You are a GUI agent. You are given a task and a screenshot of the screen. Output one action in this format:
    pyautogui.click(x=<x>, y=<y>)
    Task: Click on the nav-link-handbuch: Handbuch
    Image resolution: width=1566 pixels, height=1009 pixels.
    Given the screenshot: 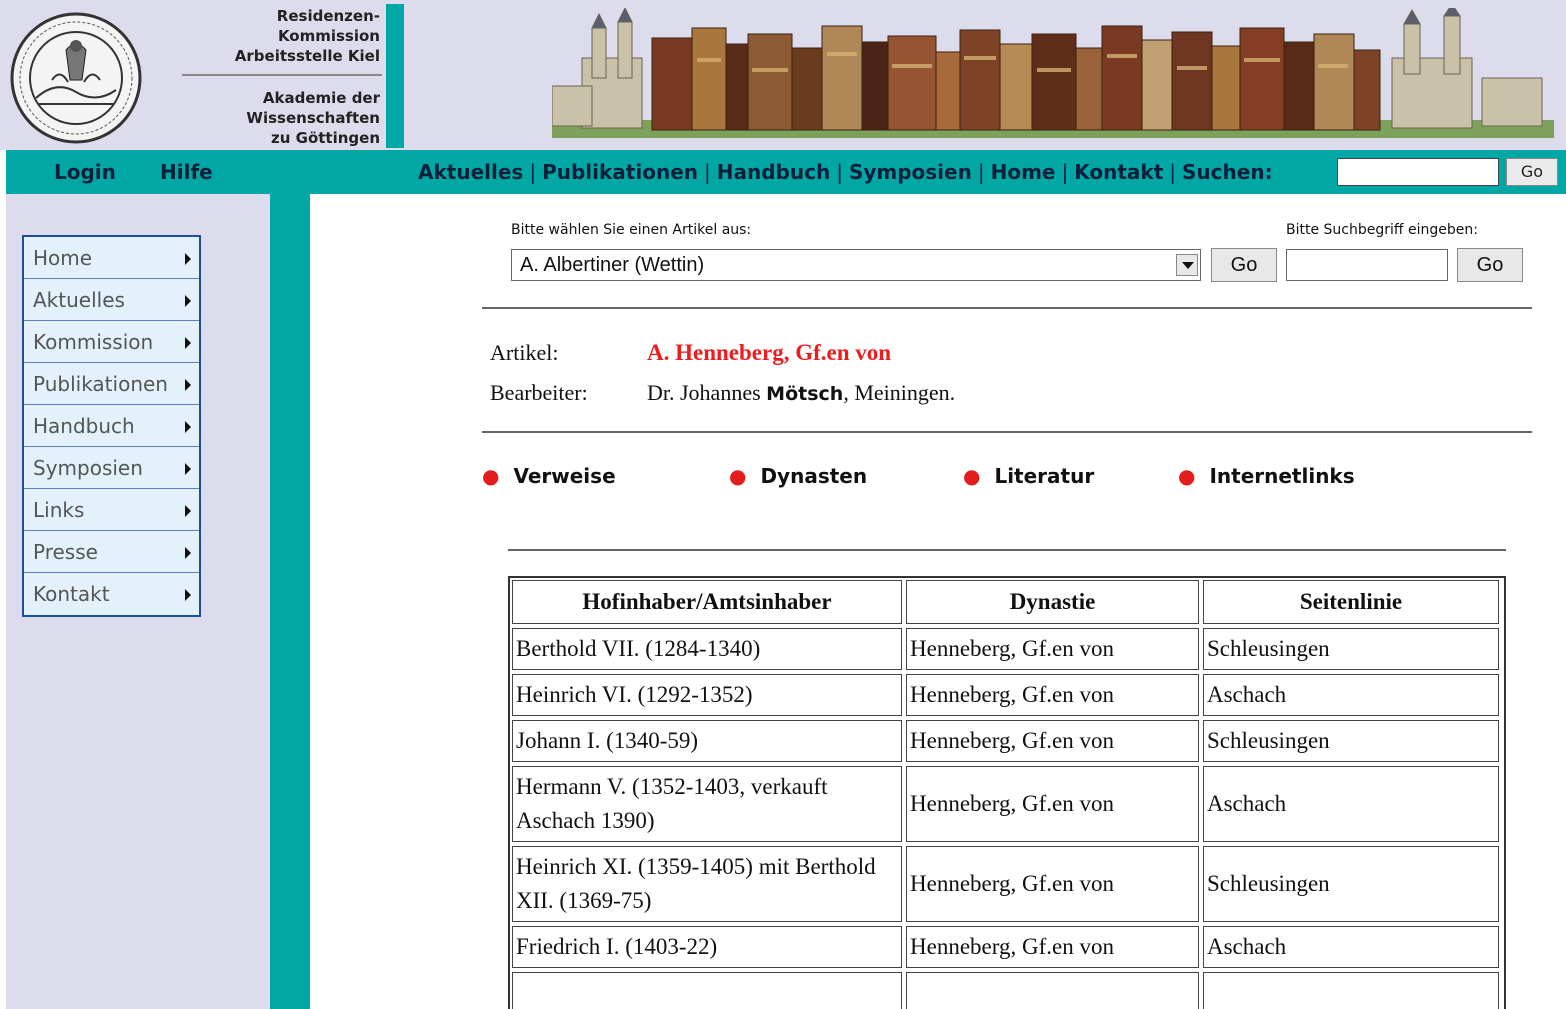 What is the action you would take?
    pyautogui.click(x=773, y=172)
    